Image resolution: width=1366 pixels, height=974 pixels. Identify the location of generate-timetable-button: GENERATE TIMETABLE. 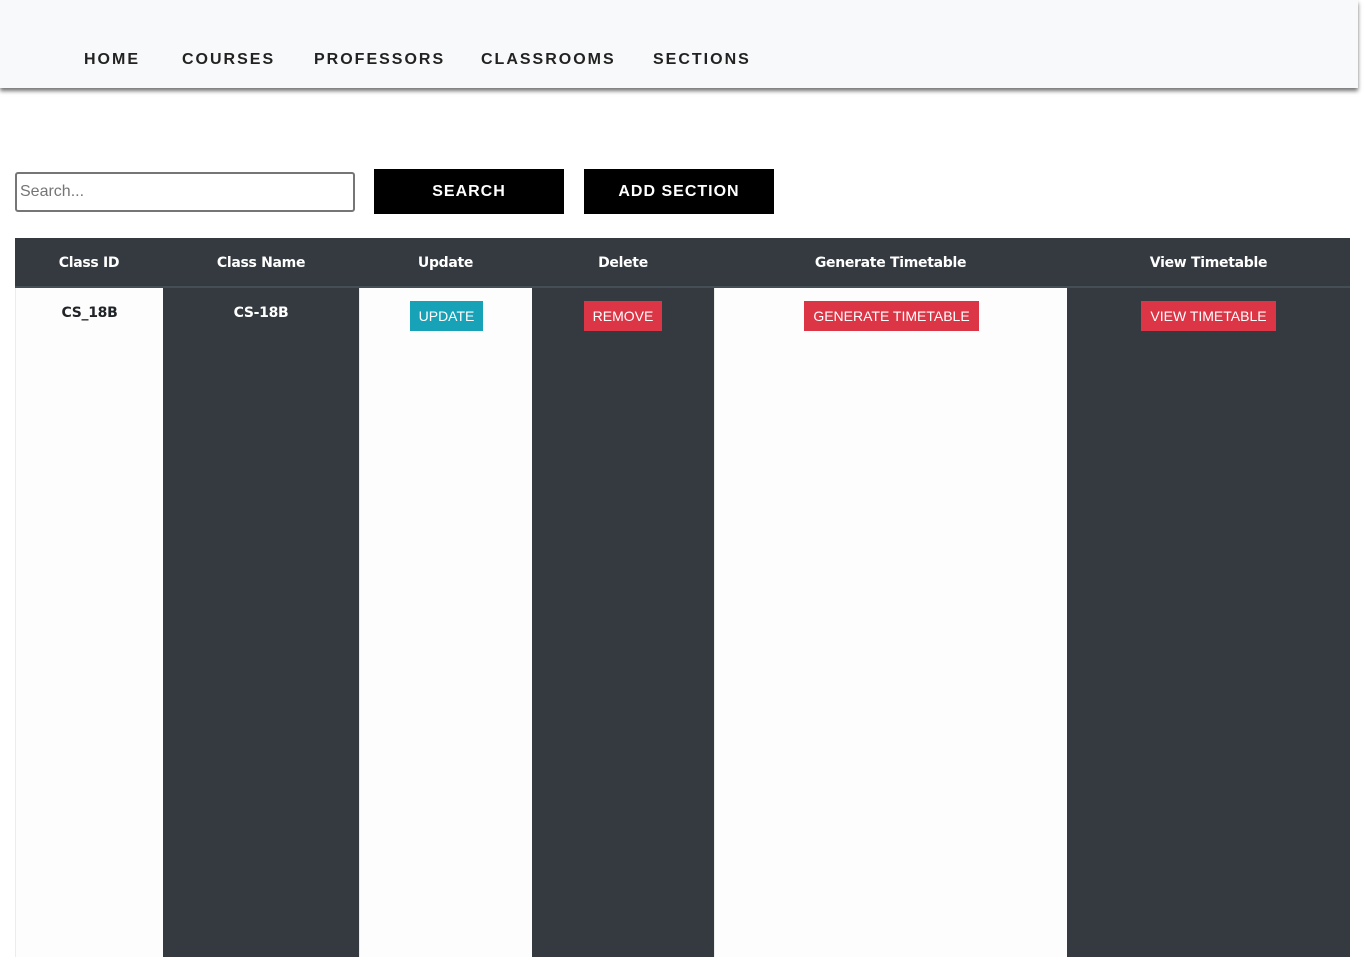
(891, 316).